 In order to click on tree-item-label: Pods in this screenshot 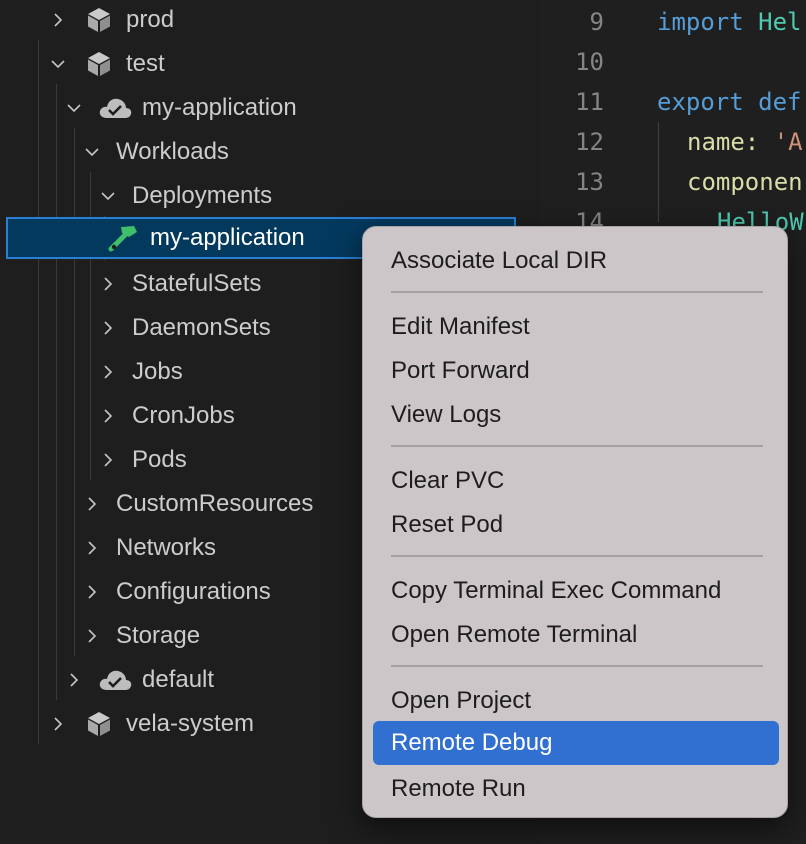, I will do `click(159, 459)`.